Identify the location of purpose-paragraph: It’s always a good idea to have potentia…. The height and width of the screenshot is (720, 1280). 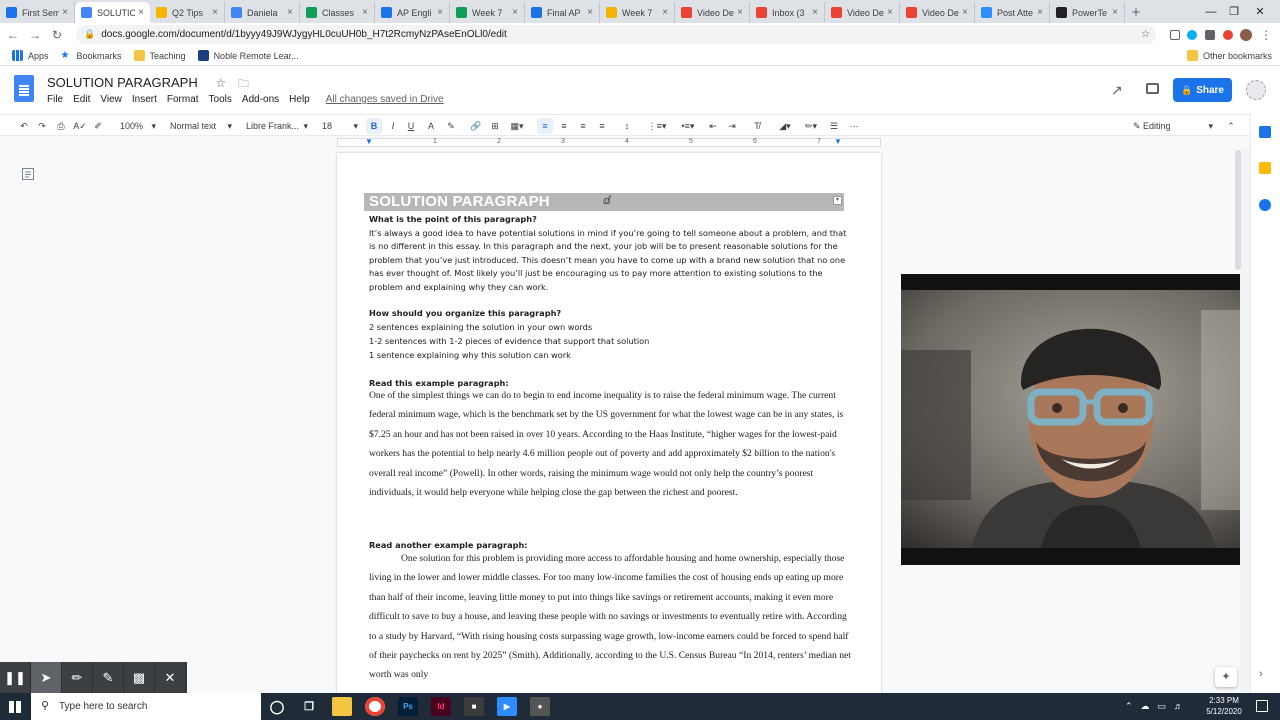
(611, 260).